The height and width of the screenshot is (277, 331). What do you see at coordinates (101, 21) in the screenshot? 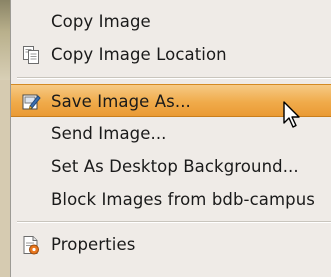
I see `menu-item-label: Copy Image` at bounding box center [101, 21].